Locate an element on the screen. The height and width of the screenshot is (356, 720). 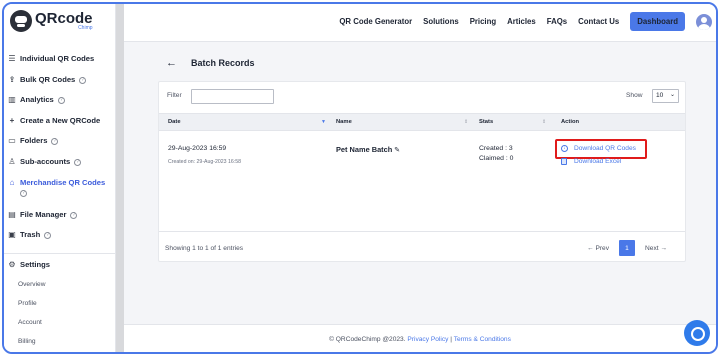
sidebar-item-merchandise-qr-codes: ⌂ Merchandise QR Codes? is located at coordinates (60, 194).